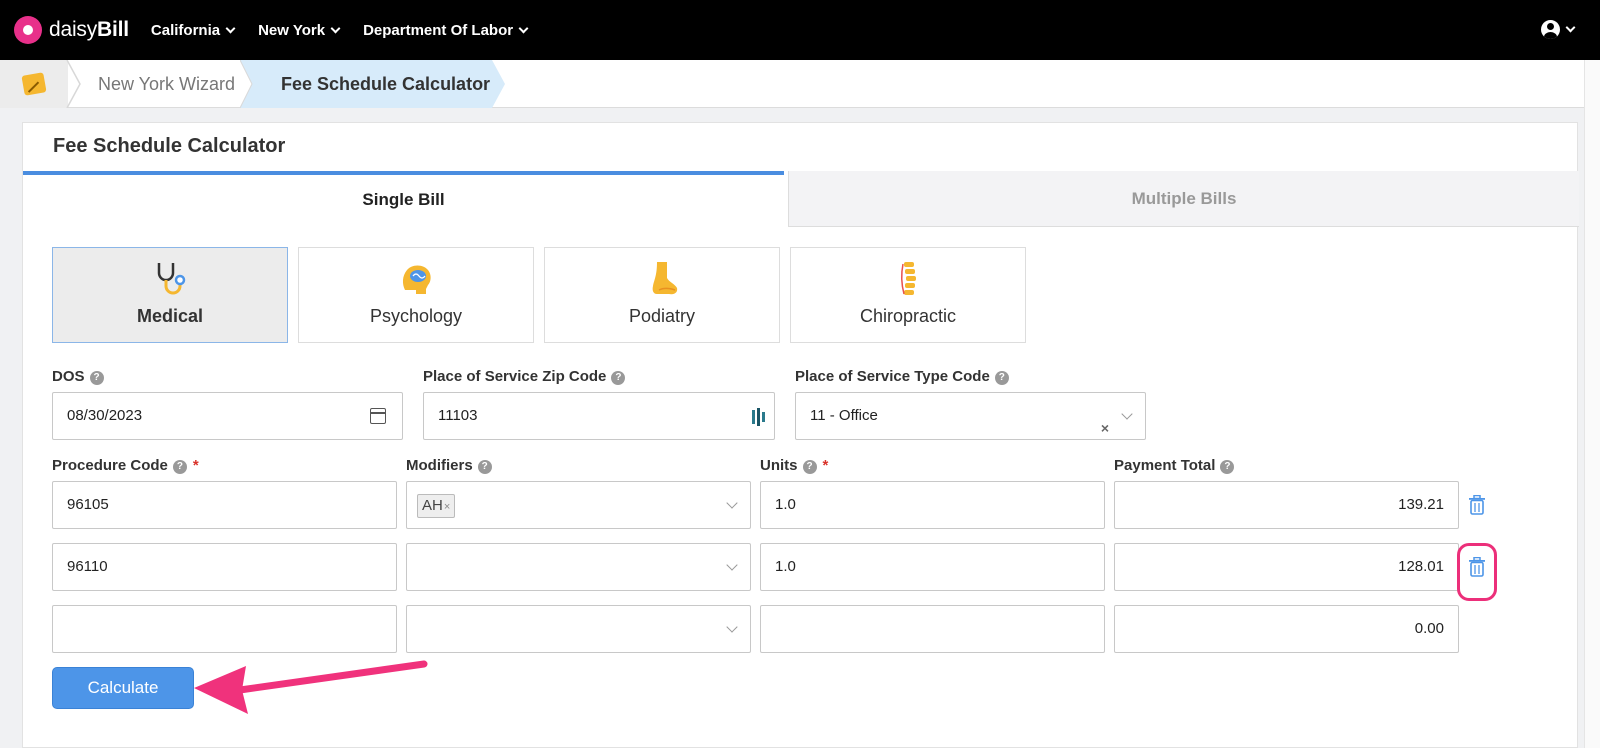 This screenshot has height=748, width=1600. I want to click on calculate-button: Calculate, so click(123, 688).